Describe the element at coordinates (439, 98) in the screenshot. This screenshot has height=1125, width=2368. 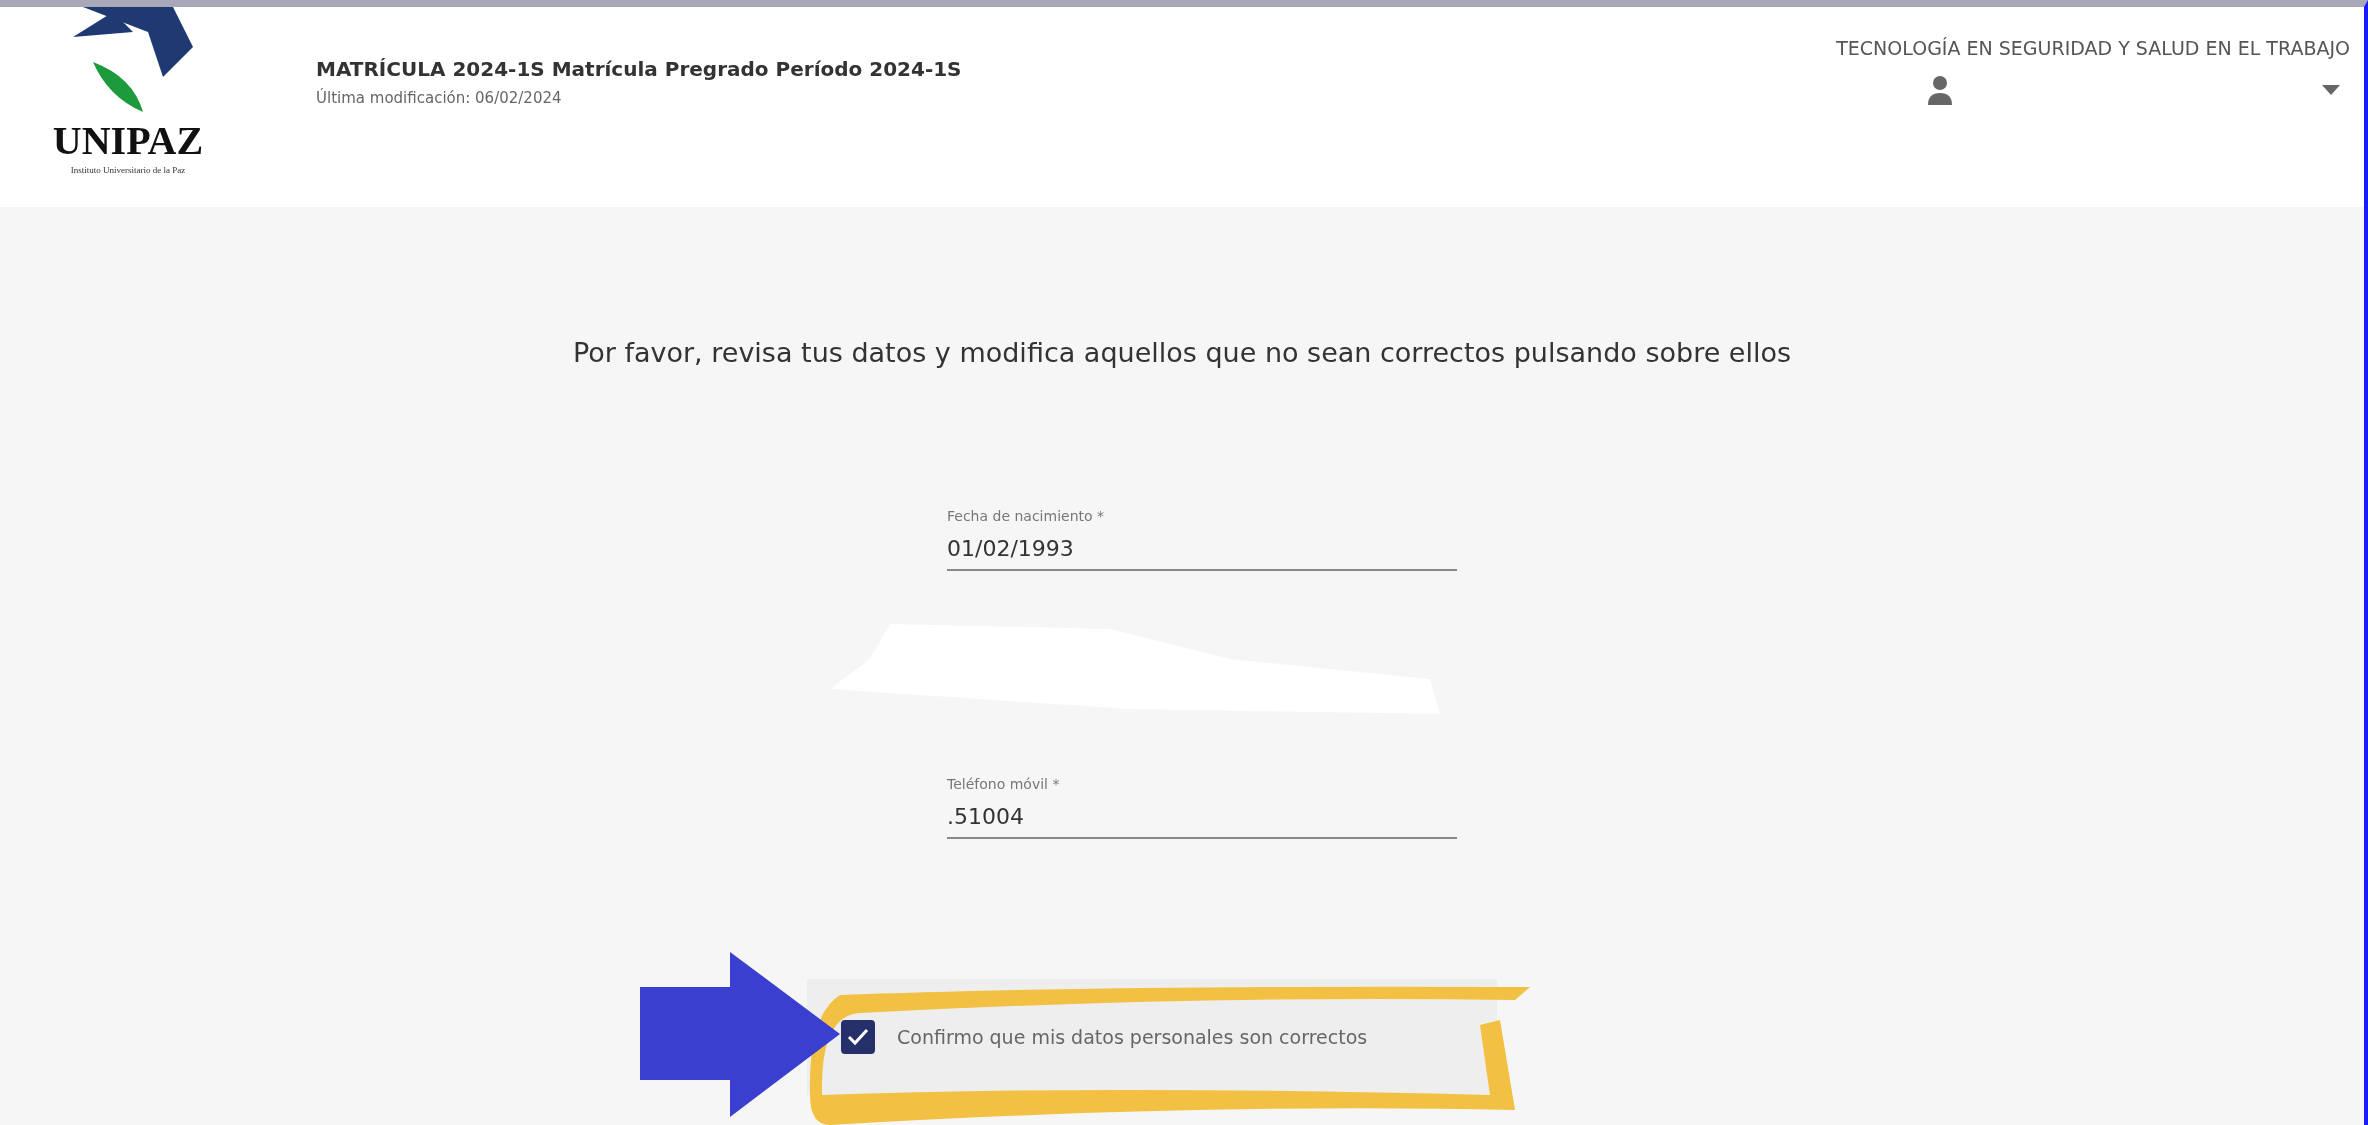
I see `last-modified: Última modificación: 06/02/2024` at that location.